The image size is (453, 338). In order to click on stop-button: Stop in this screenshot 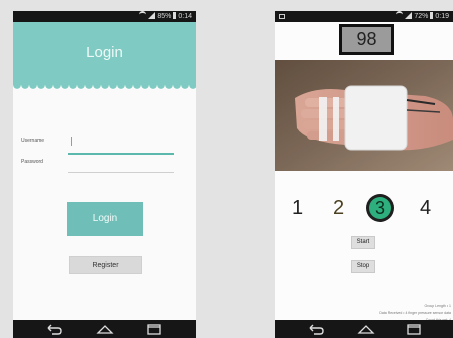, I will do `click(363, 266)`.